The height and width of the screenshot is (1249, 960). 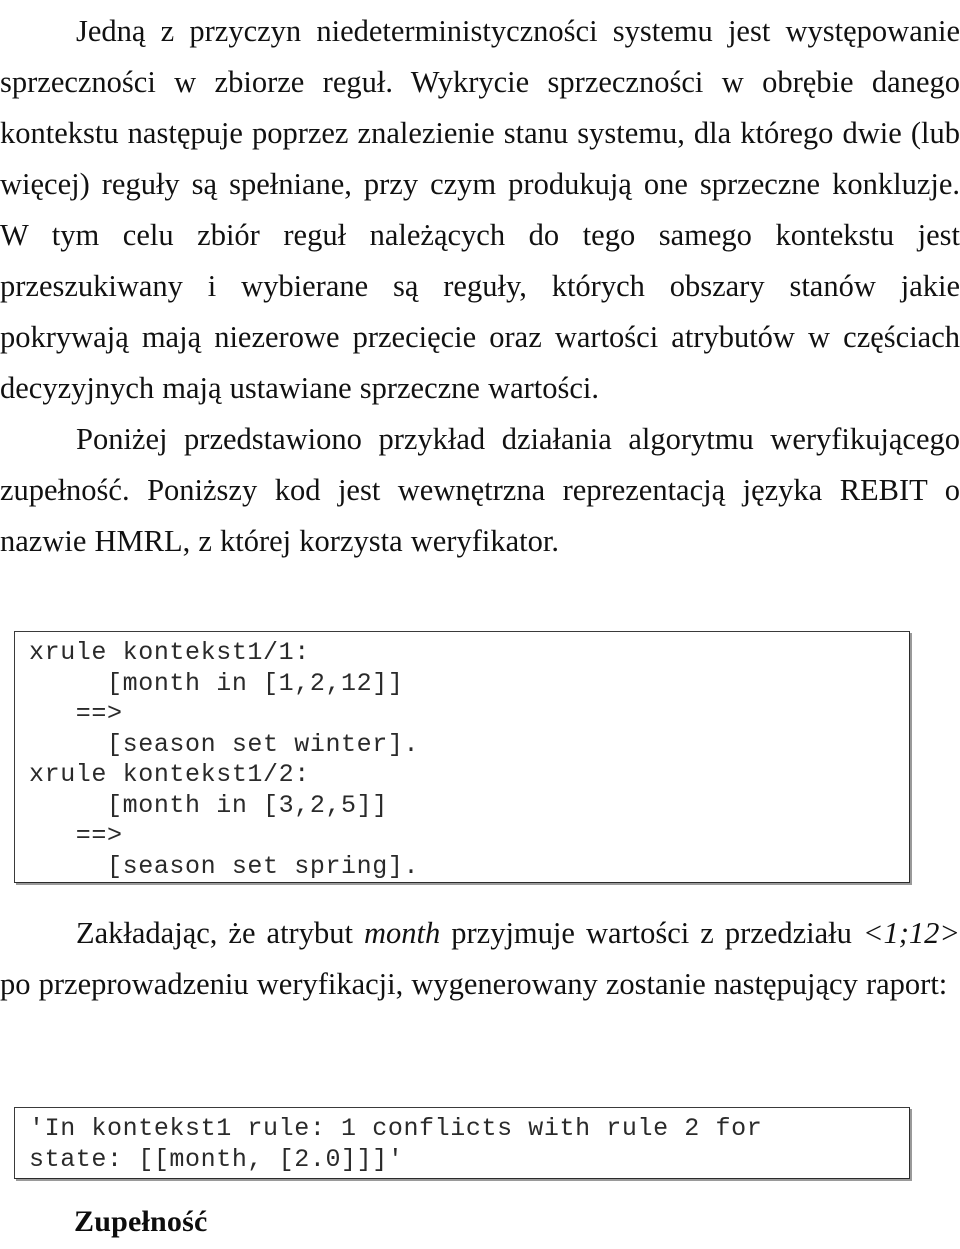 I want to click on run-italic-month: month, so click(x=402, y=933).